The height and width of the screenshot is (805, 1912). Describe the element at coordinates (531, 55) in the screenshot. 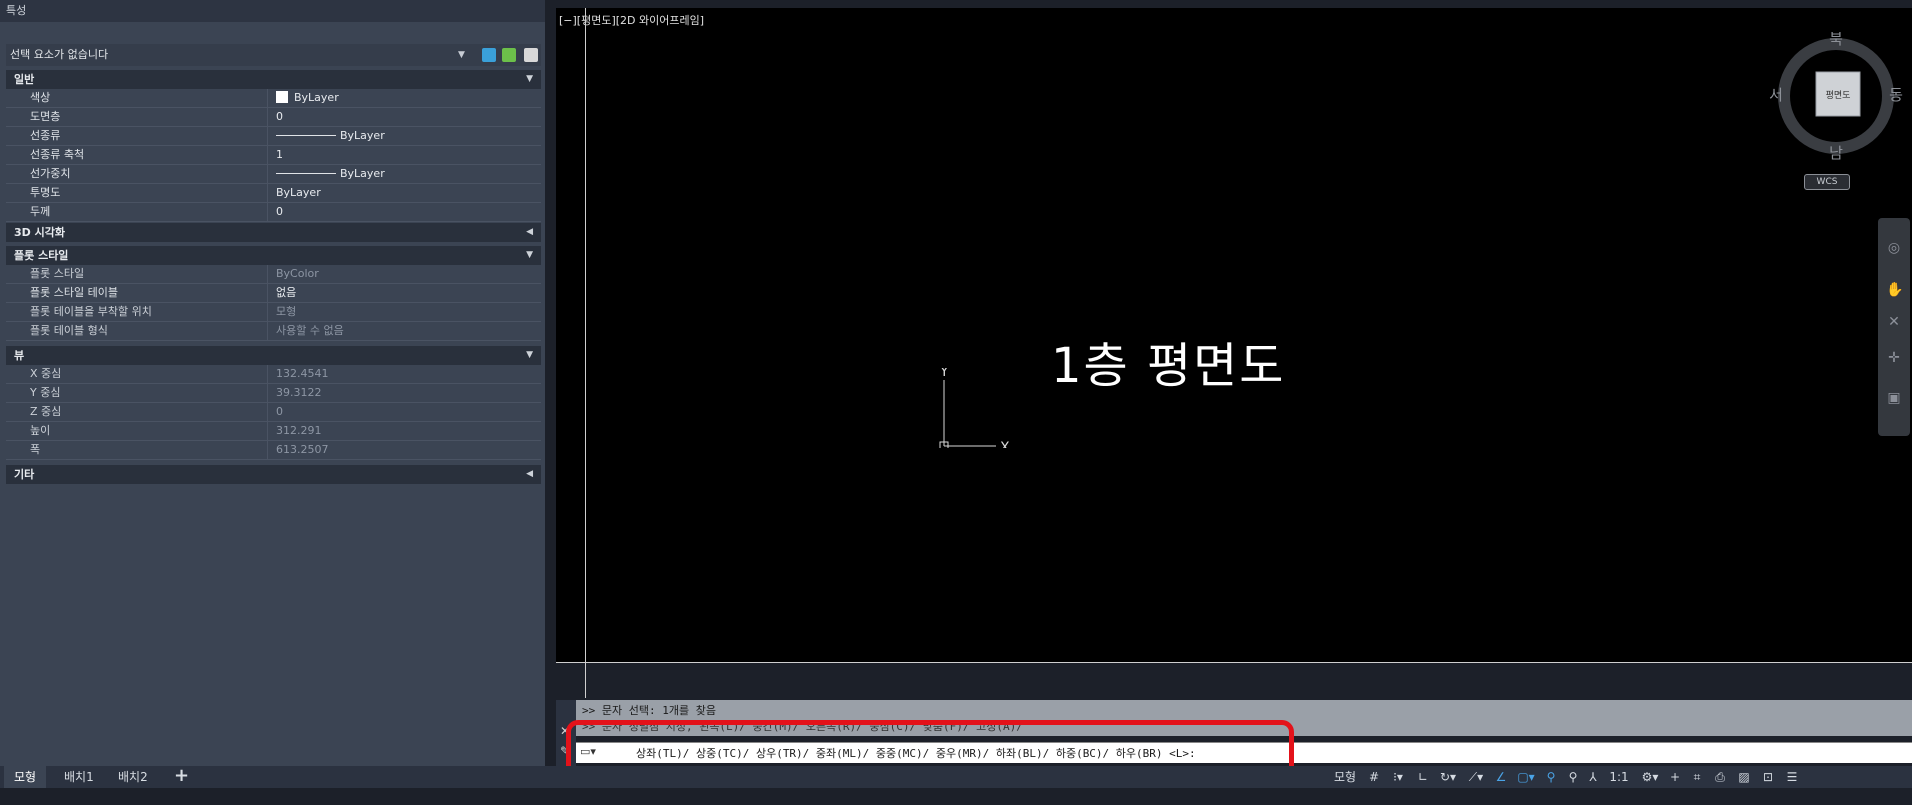

I see `quick-select-icon` at that location.